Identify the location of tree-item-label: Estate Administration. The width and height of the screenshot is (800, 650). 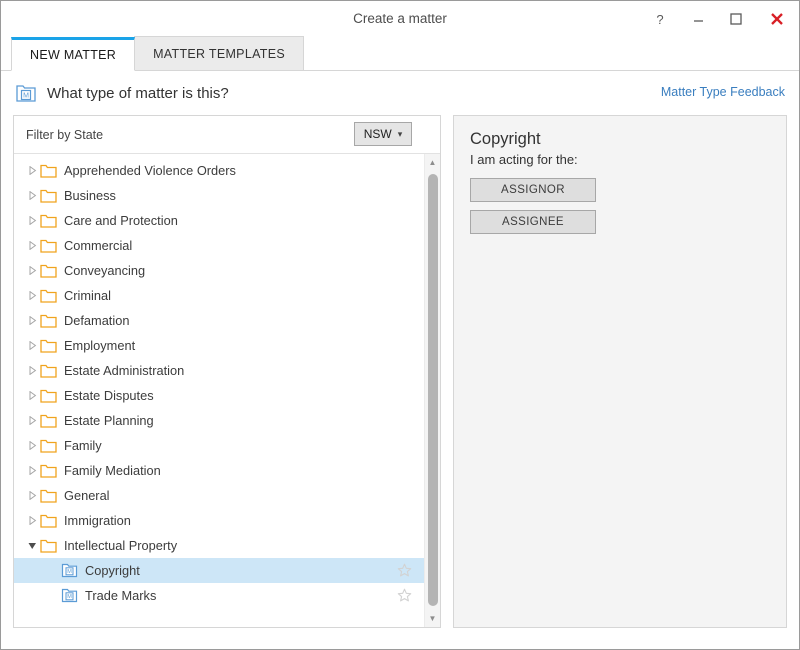
(124, 370).